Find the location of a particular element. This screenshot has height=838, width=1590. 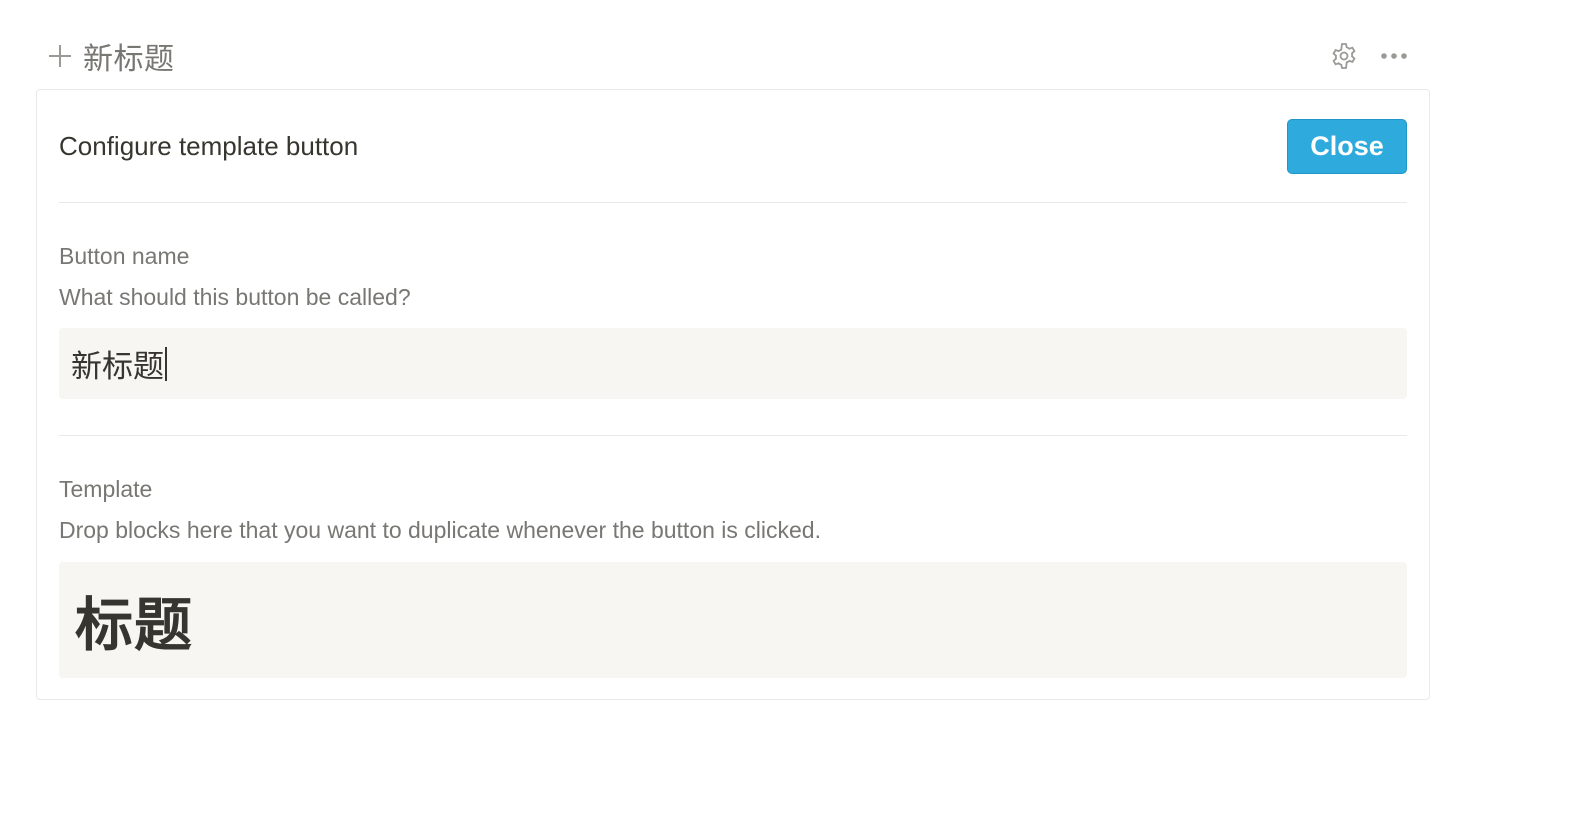

template-label: Template is located at coordinates (106, 489).